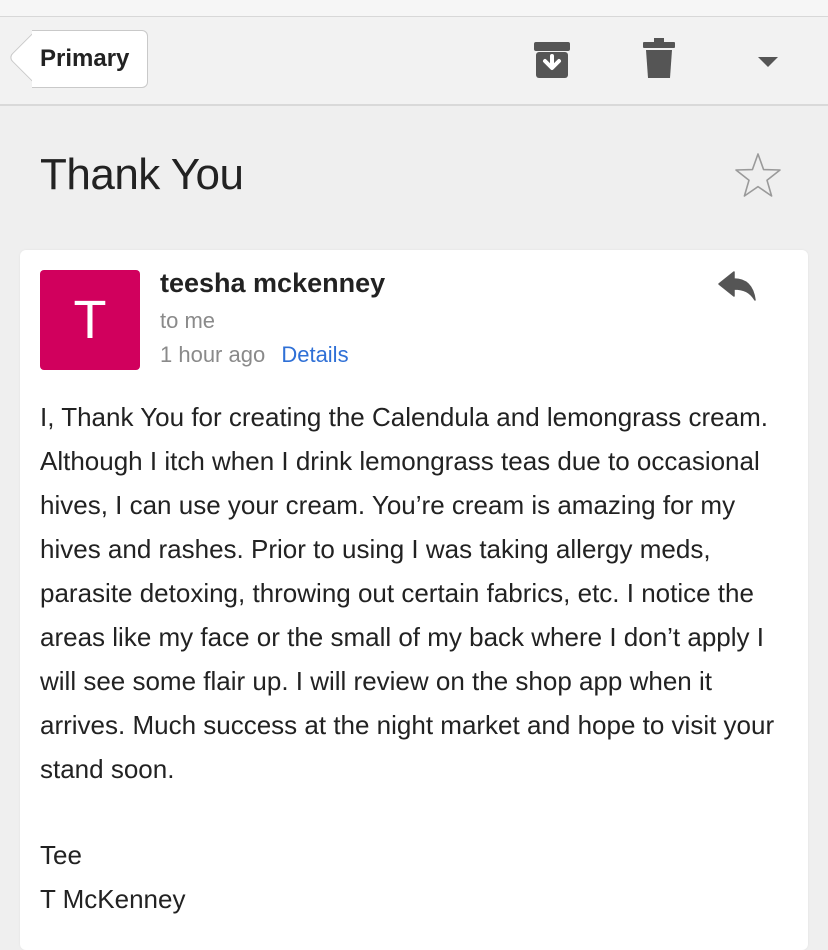 The image size is (828, 950). I want to click on archive-icon, so click(552, 60).